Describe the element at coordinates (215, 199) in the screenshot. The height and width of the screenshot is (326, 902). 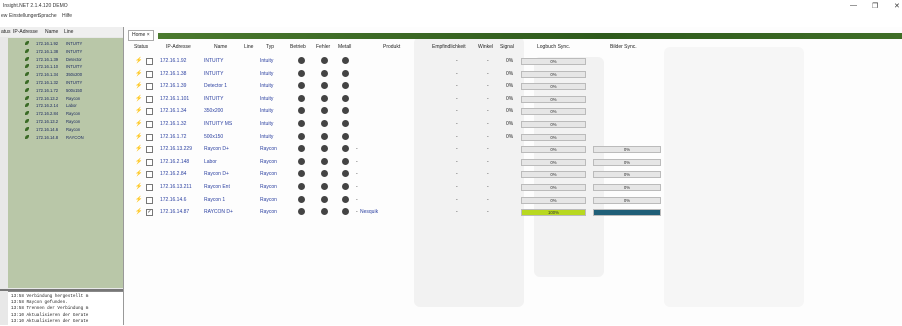
I see `row-name: Raycon 1` at that location.